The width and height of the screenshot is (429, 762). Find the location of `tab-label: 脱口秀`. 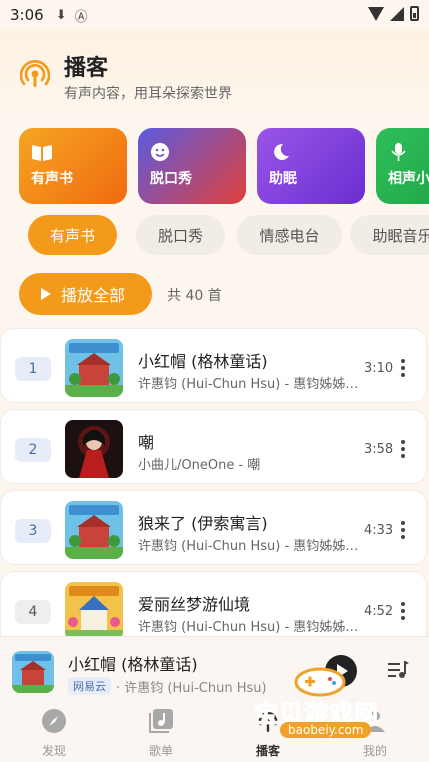

tab-label: 脱口秀 is located at coordinates (180, 235).